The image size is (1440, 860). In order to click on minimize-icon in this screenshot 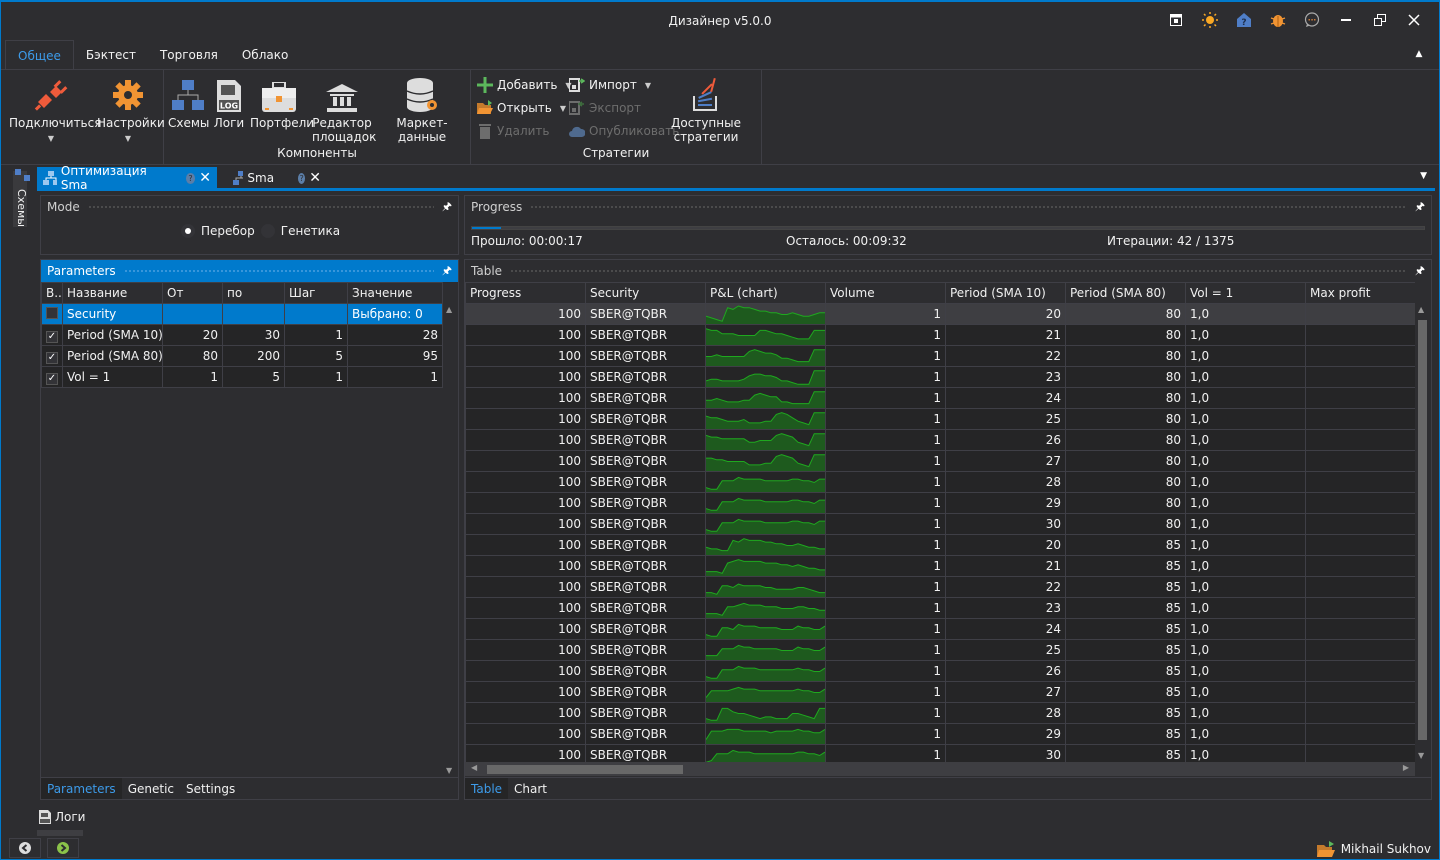, I will do `click(1346, 20)`.